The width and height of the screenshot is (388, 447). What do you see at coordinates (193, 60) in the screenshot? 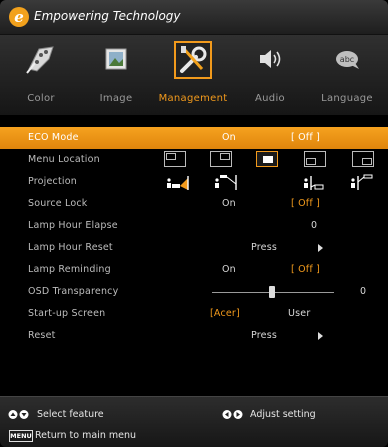
I see `wrench-screwdriver-icon` at bounding box center [193, 60].